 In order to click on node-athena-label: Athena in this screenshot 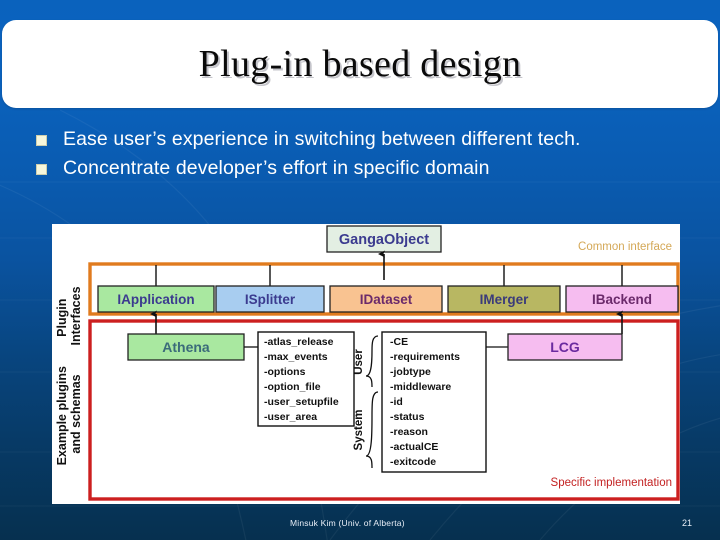, I will do `click(186, 347)`.